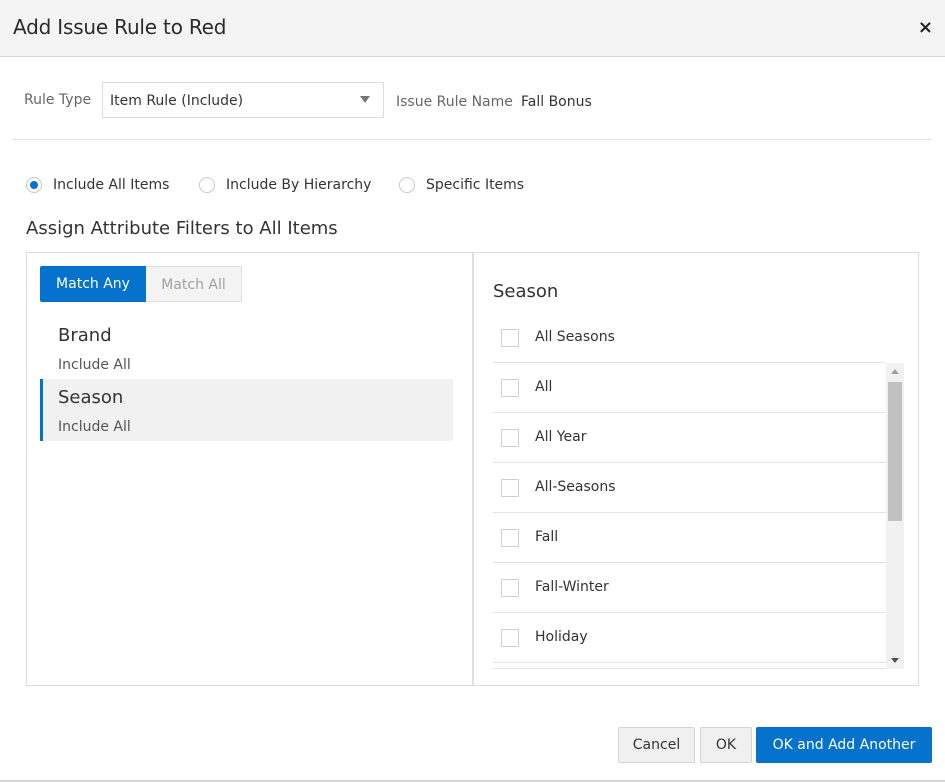 The height and width of the screenshot is (782, 945). What do you see at coordinates (572, 587) in the screenshot?
I see `option-label: Fall-Winter` at bounding box center [572, 587].